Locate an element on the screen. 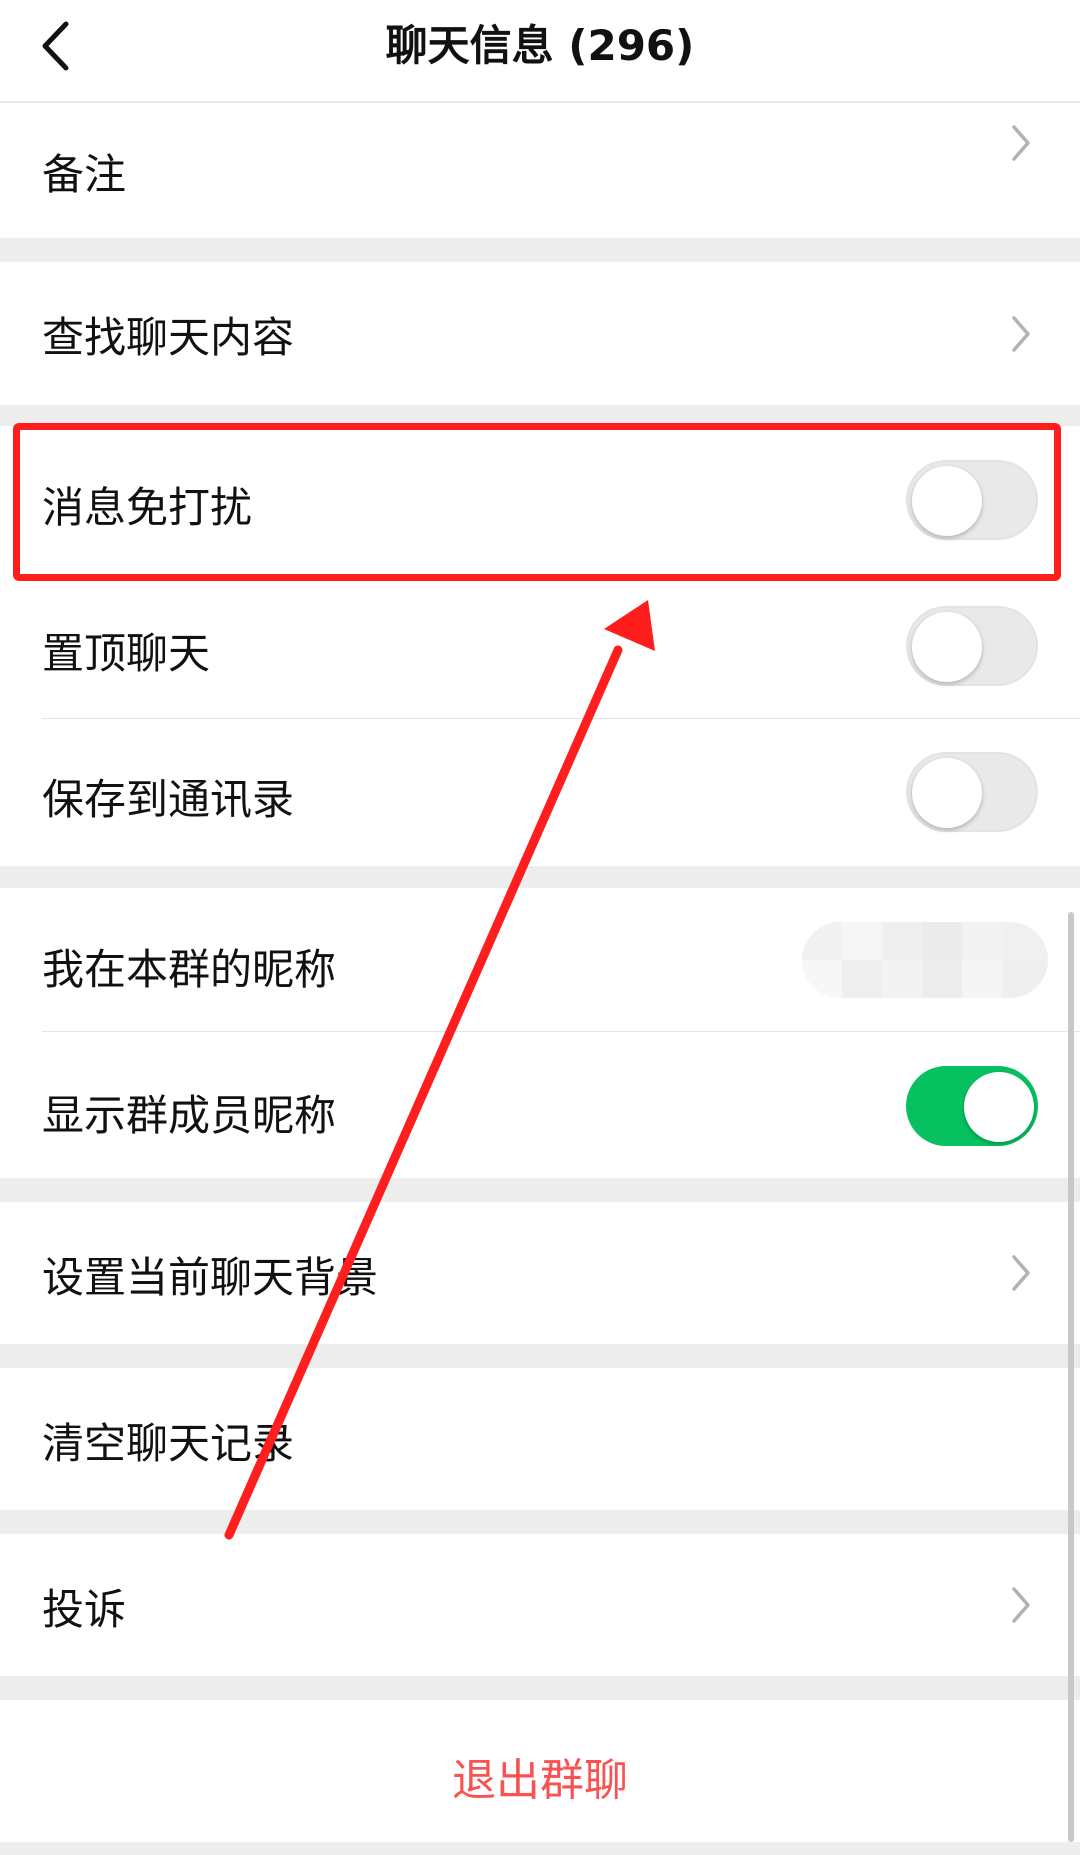  blurred-nickname-value is located at coordinates (925, 960).